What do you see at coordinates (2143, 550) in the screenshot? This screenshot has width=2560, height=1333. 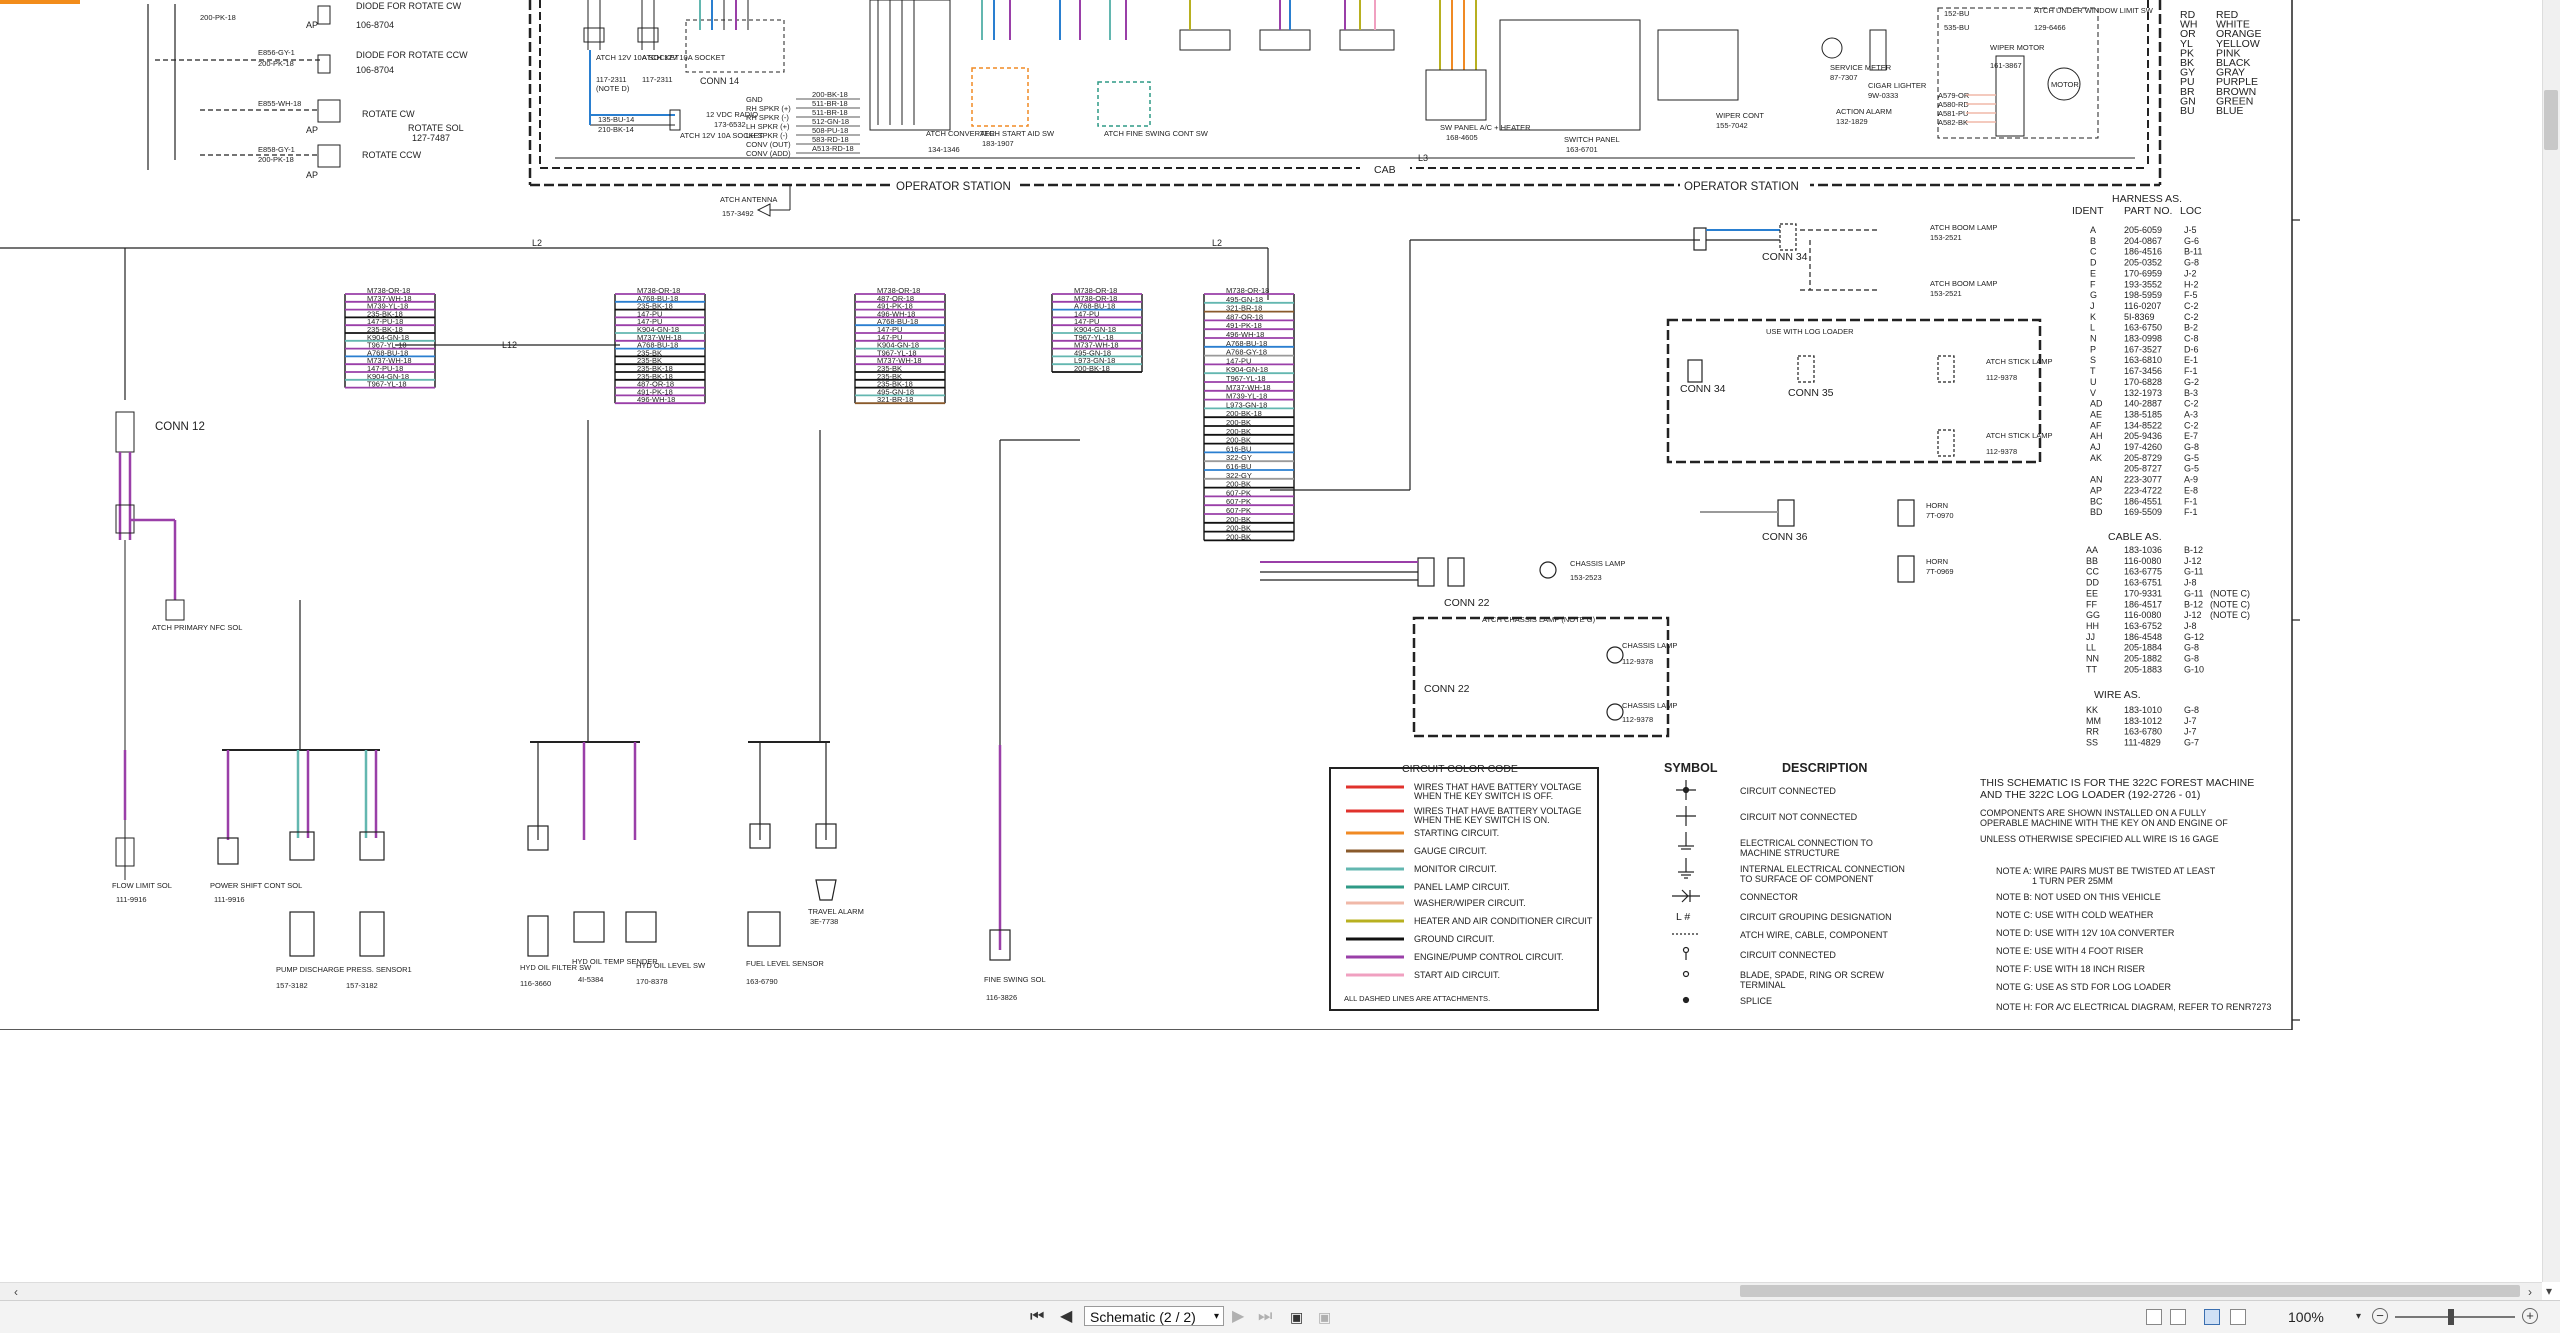 I see `cable-part: 183-1036` at bounding box center [2143, 550].